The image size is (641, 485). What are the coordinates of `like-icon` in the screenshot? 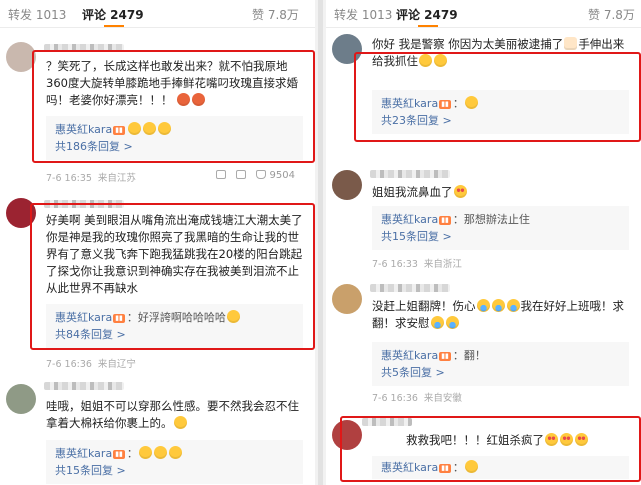 It's located at (261, 174).